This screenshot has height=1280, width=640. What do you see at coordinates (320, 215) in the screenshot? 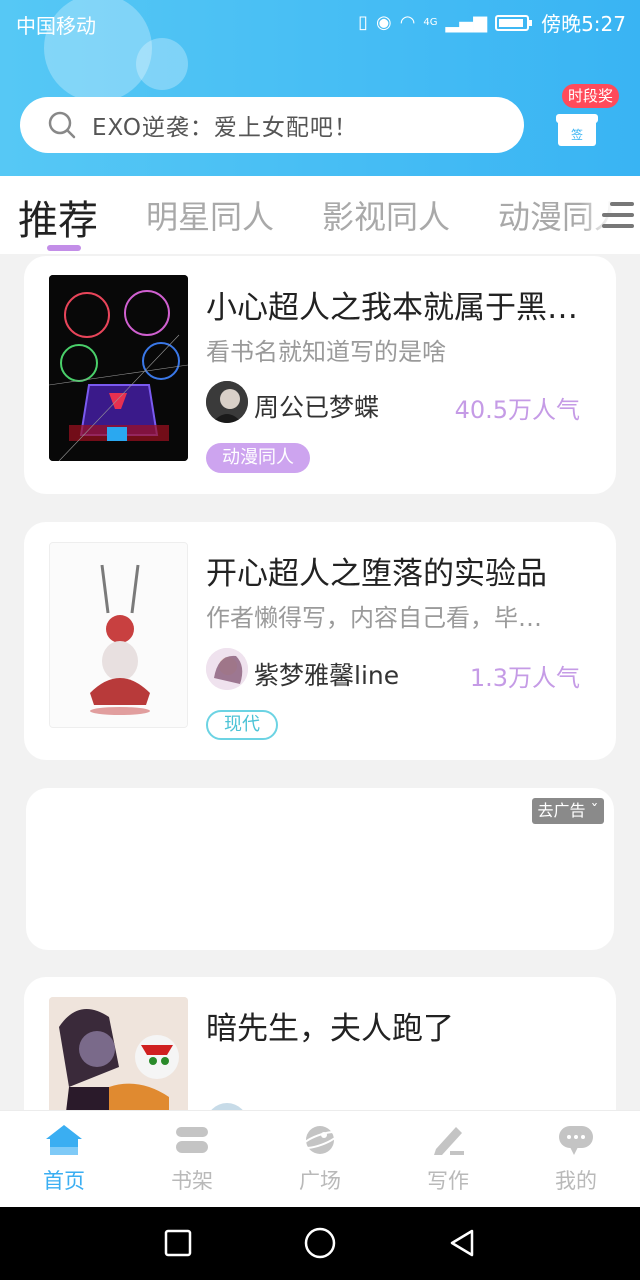
I see `category-tabs: 推荐 明星同人 影视同人 动漫同人` at bounding box center [320, 215].